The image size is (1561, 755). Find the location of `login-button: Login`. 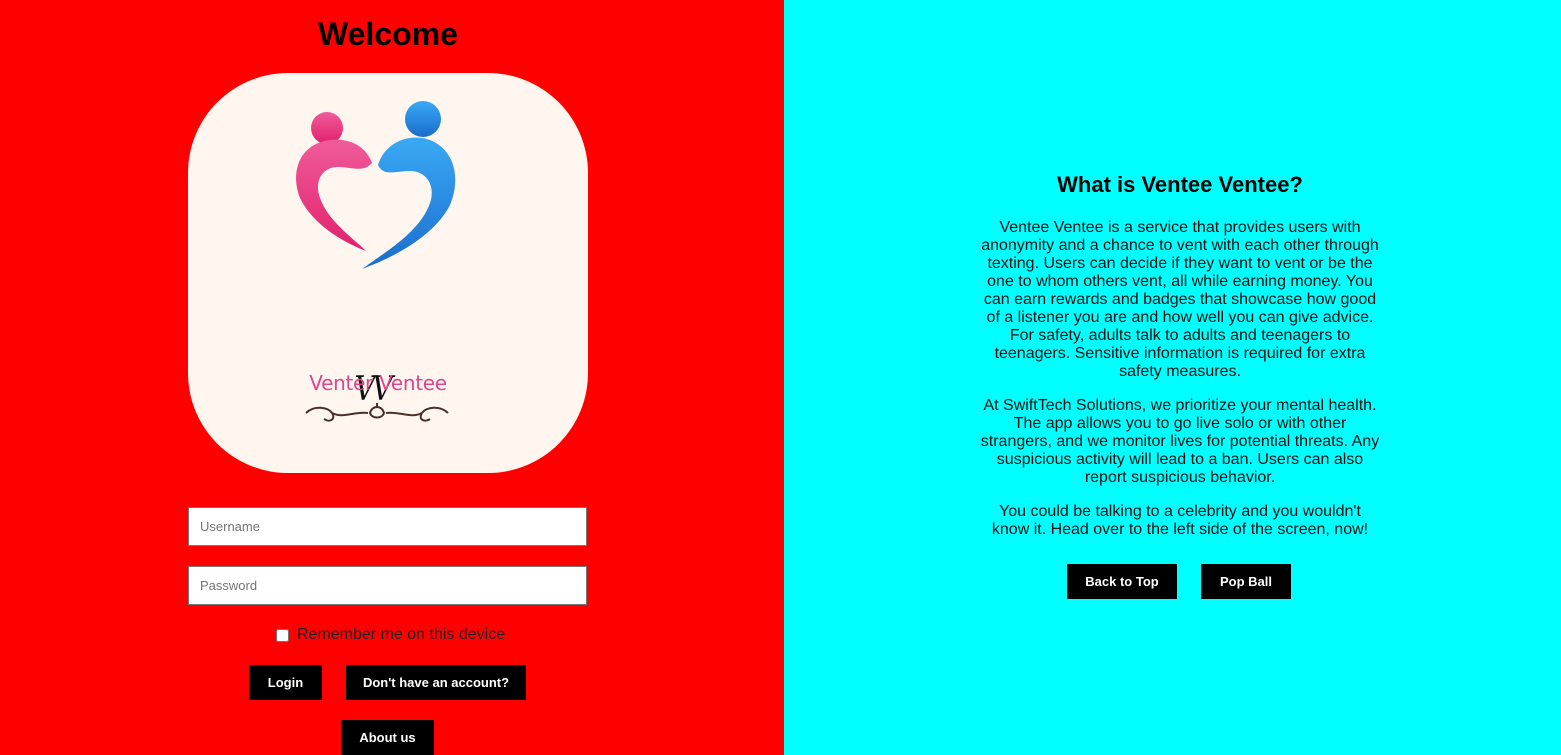

login-button: Login is located at coordinates (285, 682).